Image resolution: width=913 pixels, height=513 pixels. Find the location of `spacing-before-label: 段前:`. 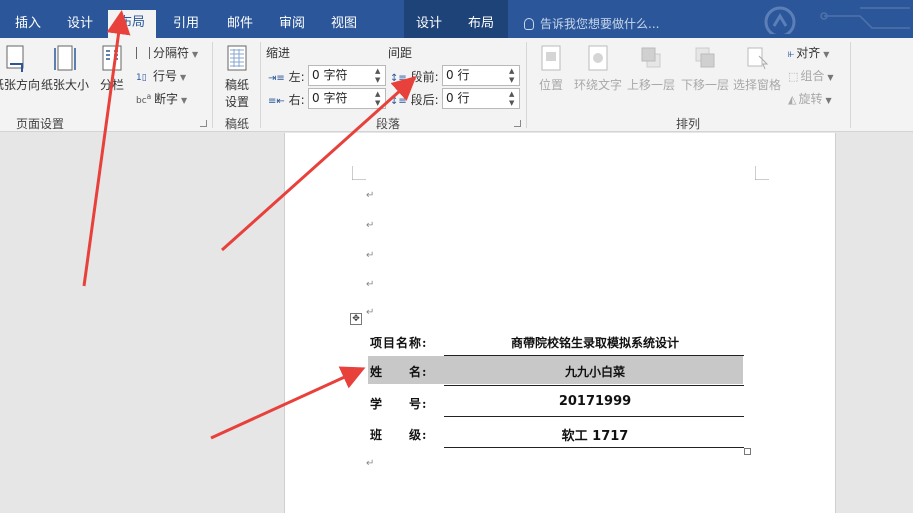

spacing-before-label: 段前: is located at coordinates (424, 77).